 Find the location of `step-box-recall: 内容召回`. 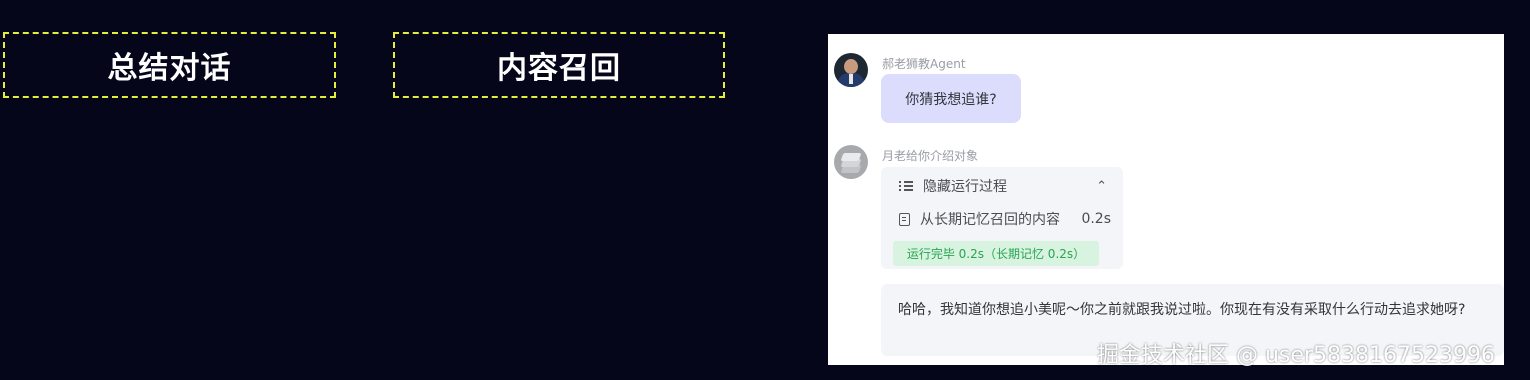

step-box-recall: 内容召回 is located at coordinates (559, 65).